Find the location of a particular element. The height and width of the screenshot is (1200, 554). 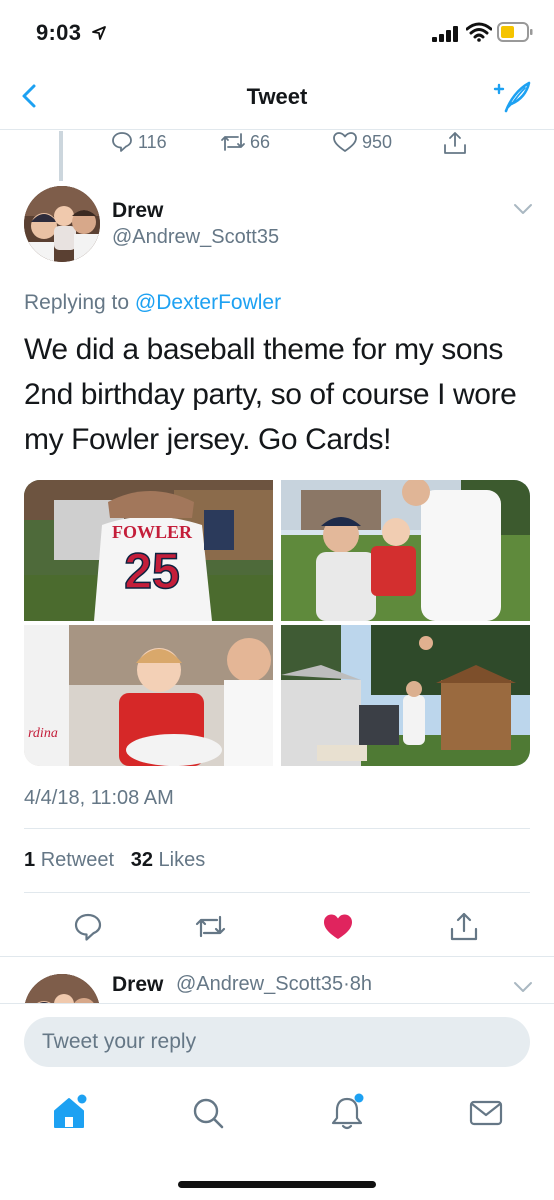

replying-to-line: Replying to @DexterFowler is located at coordinates (152, 303).